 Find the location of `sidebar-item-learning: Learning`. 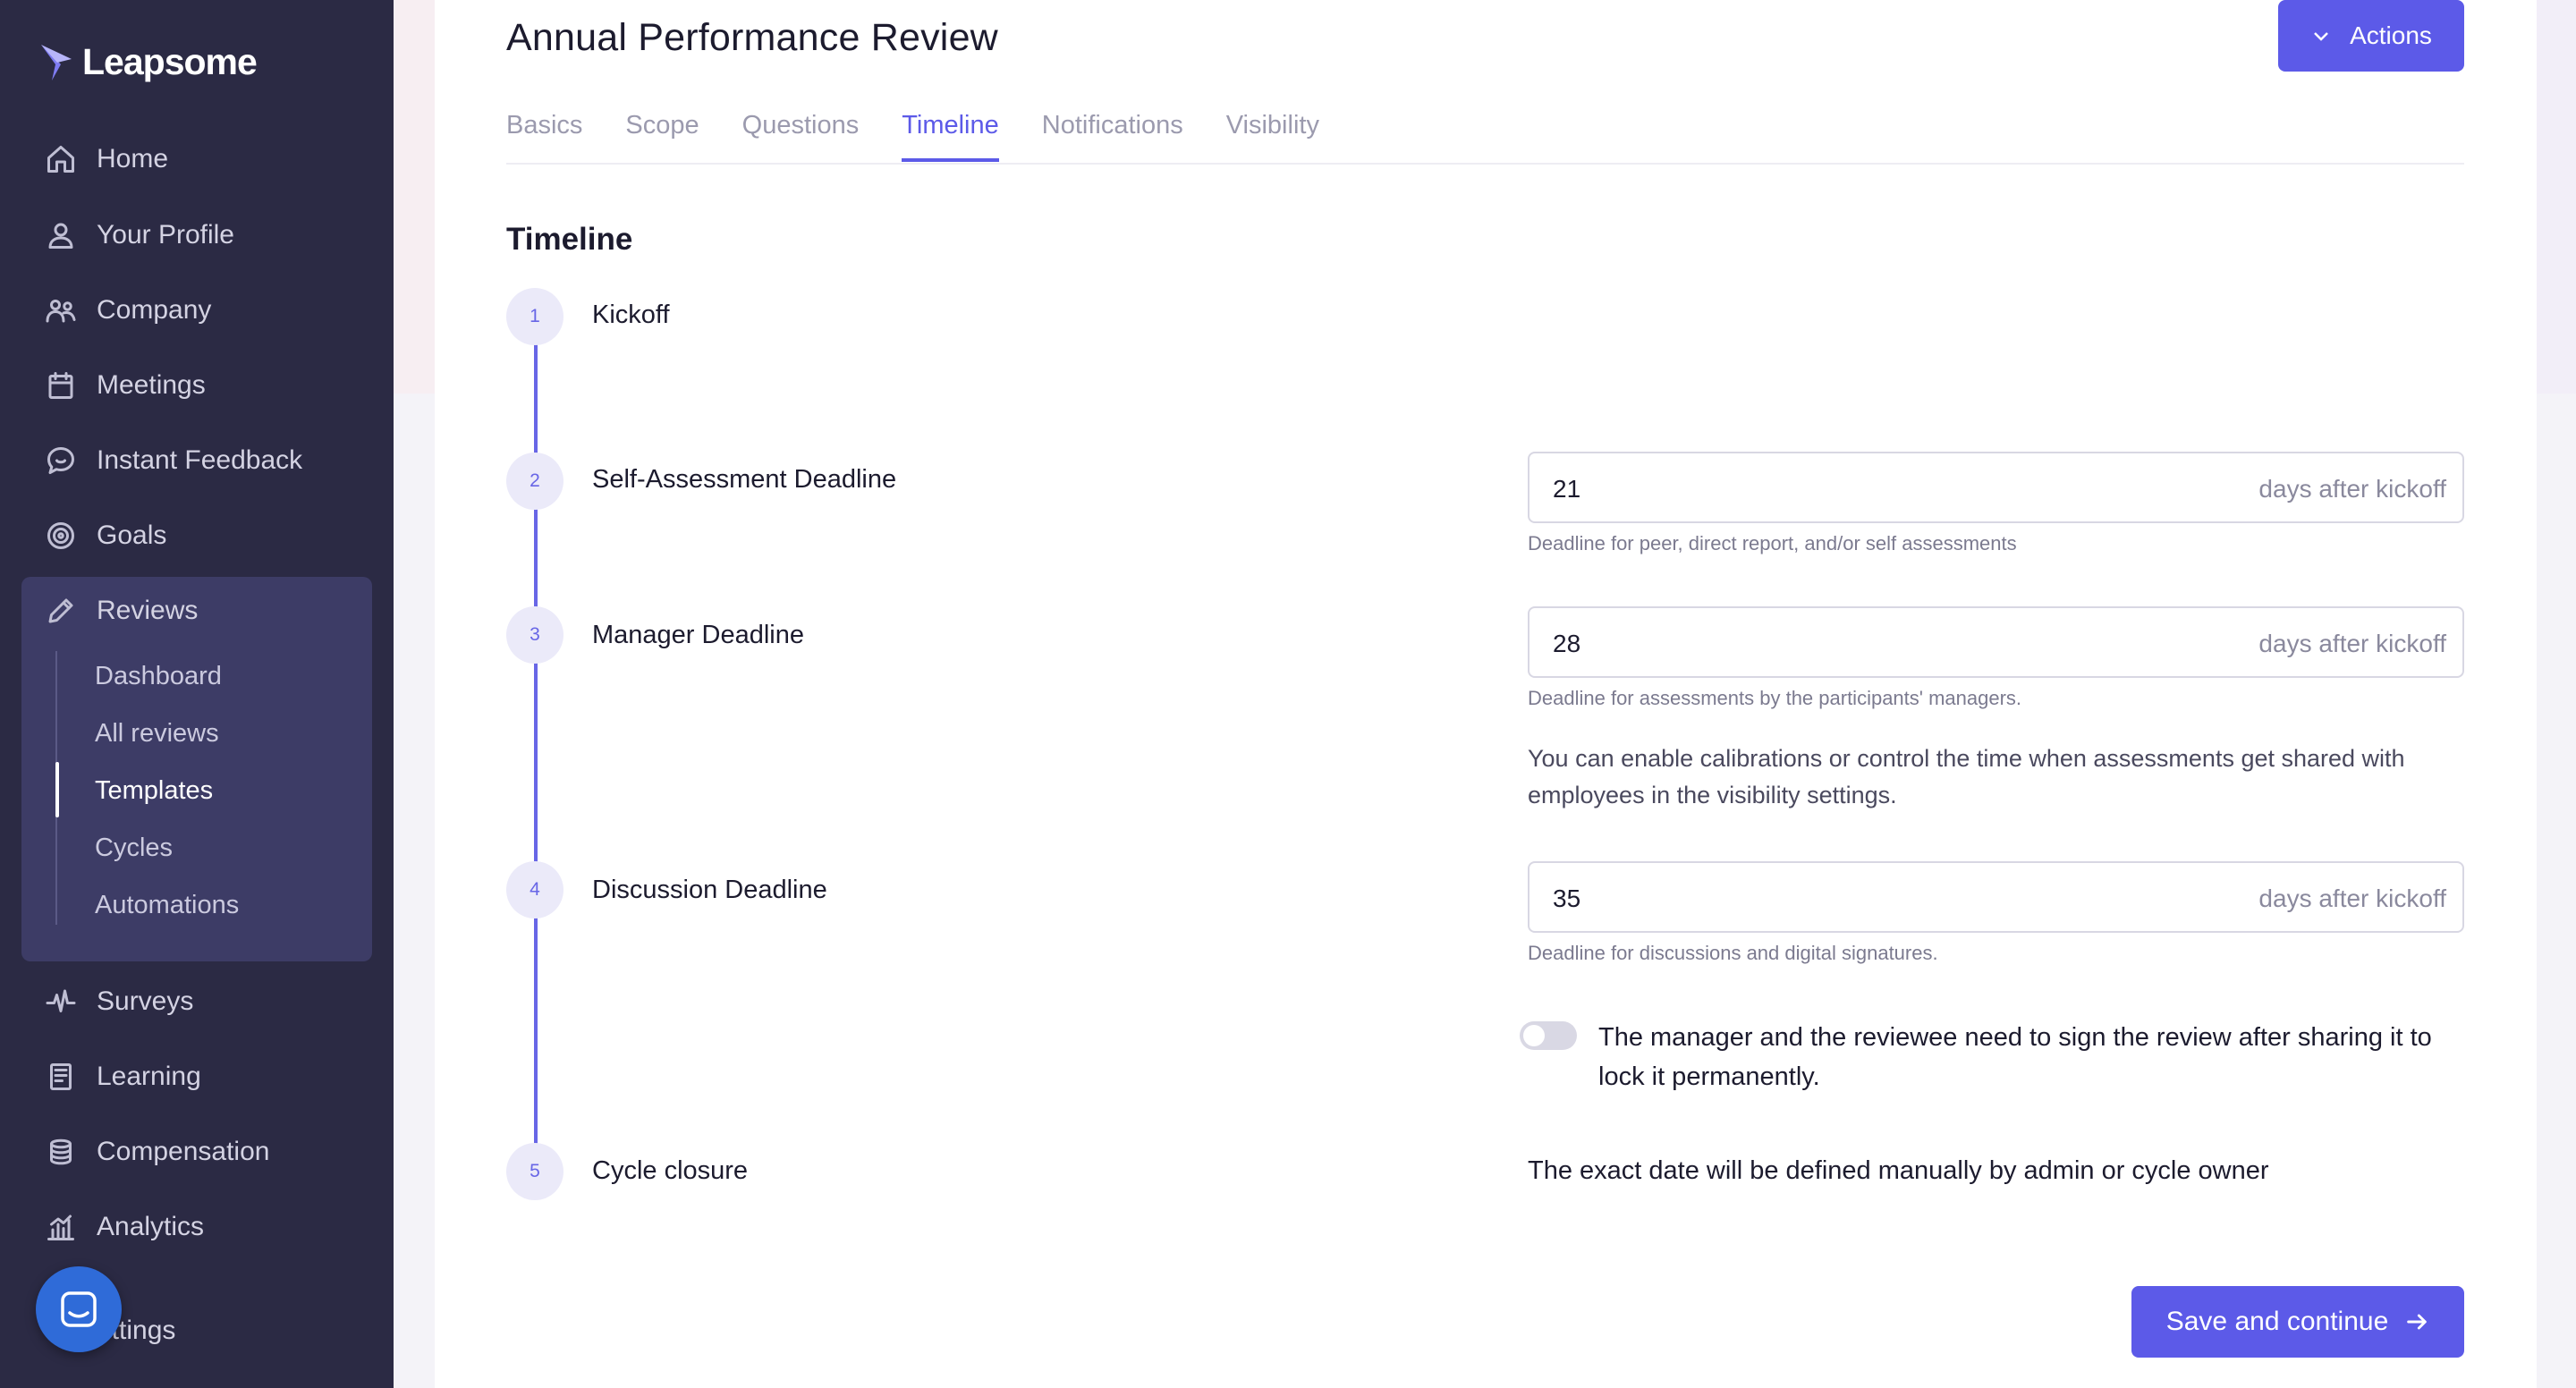

sidebar-item-learning: Learning is located at coordinates (123, 1077).